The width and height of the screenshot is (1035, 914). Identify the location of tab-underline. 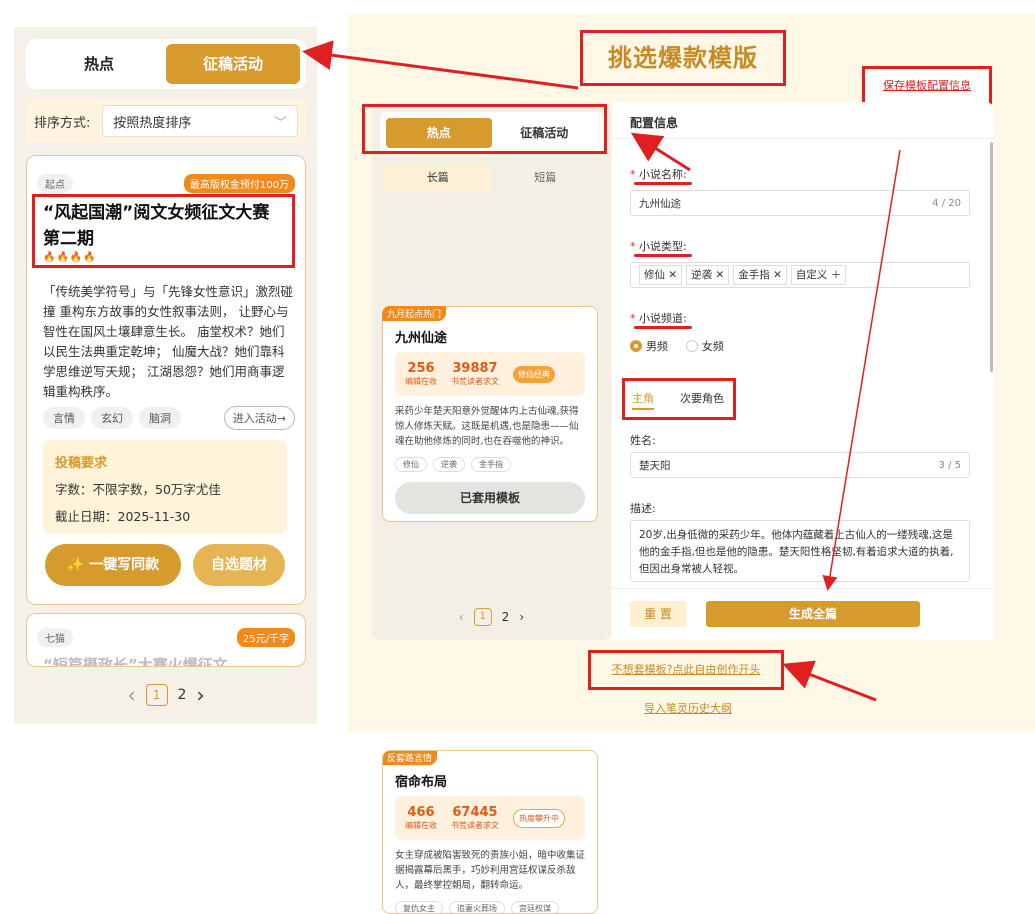
(643, 409).